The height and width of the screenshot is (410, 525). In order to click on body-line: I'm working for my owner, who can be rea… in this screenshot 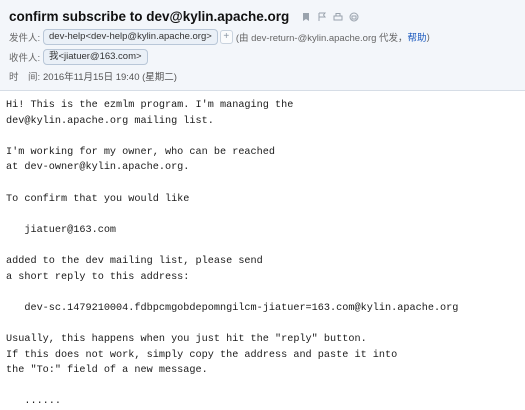, I will do `click(140, 152)`.